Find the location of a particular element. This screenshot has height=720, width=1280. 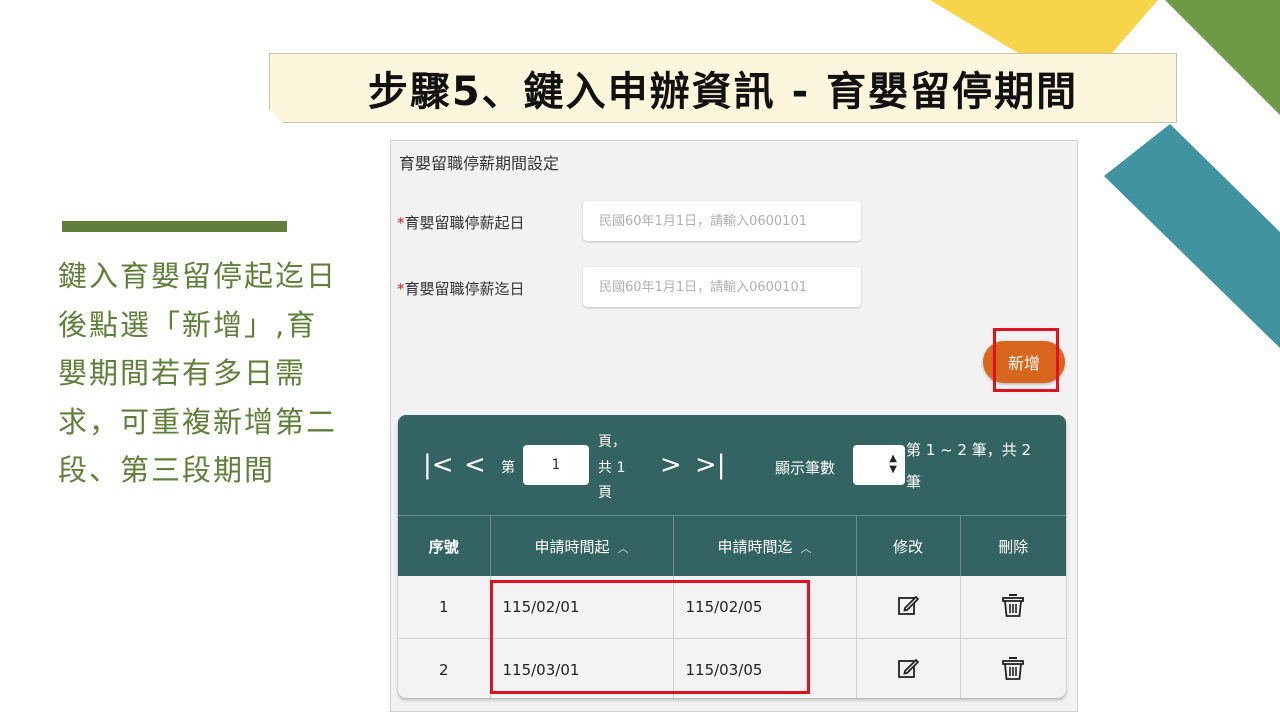

row-end: 115/02/05 is located at coordinates (765, 607).